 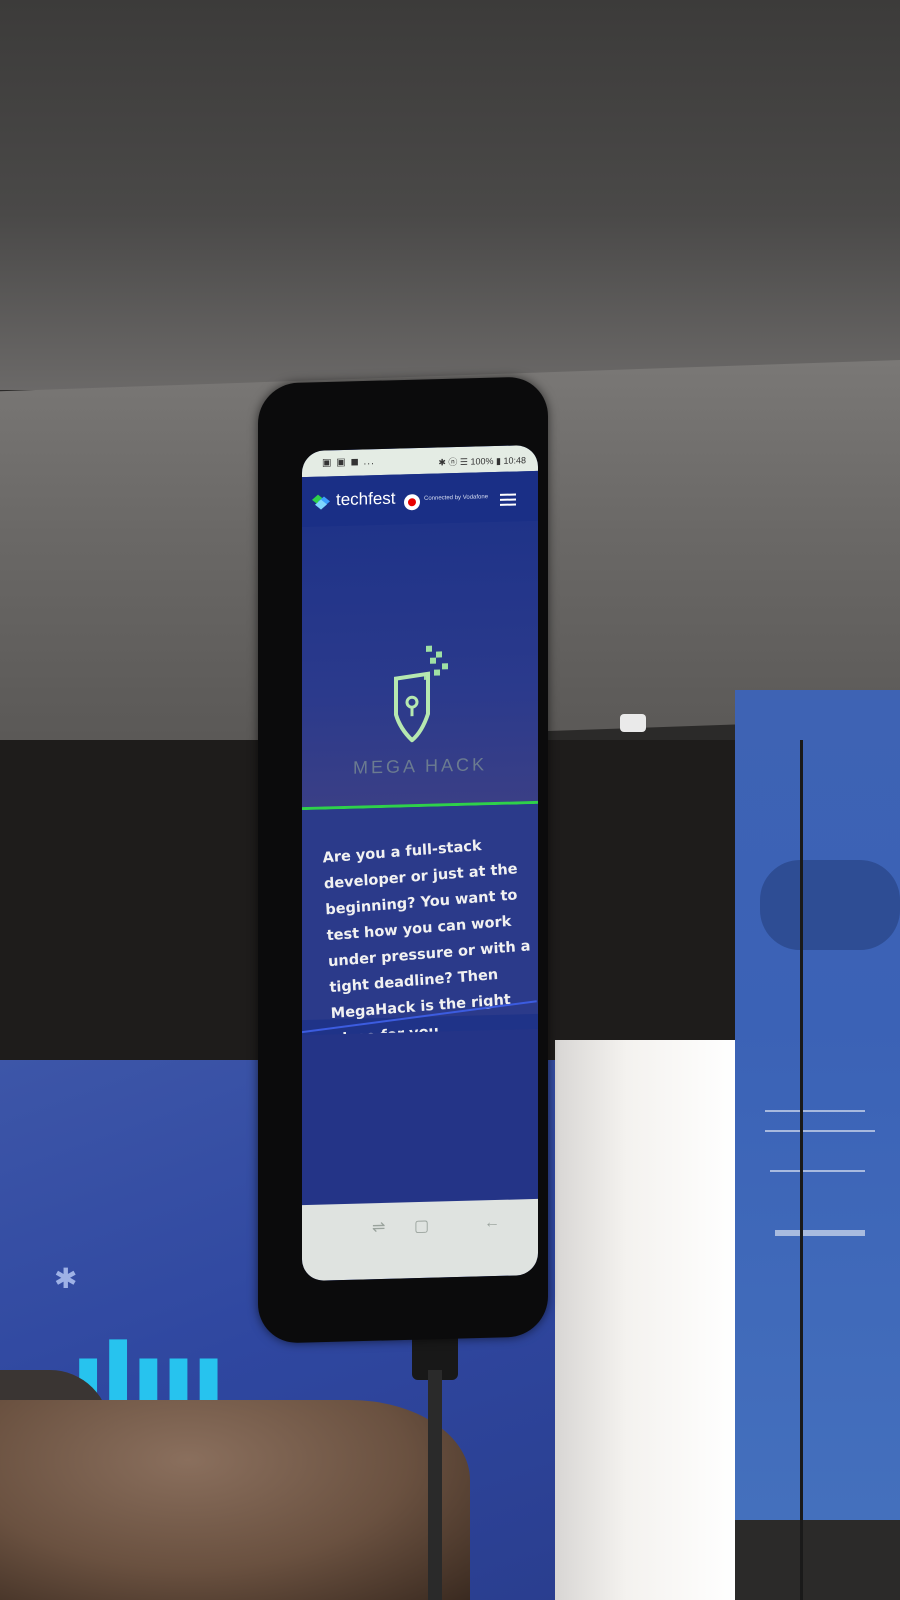 What do you see at coordinates (235, 1500) in the screenshot?
I see `hand` at bounding box center [235, 1500].